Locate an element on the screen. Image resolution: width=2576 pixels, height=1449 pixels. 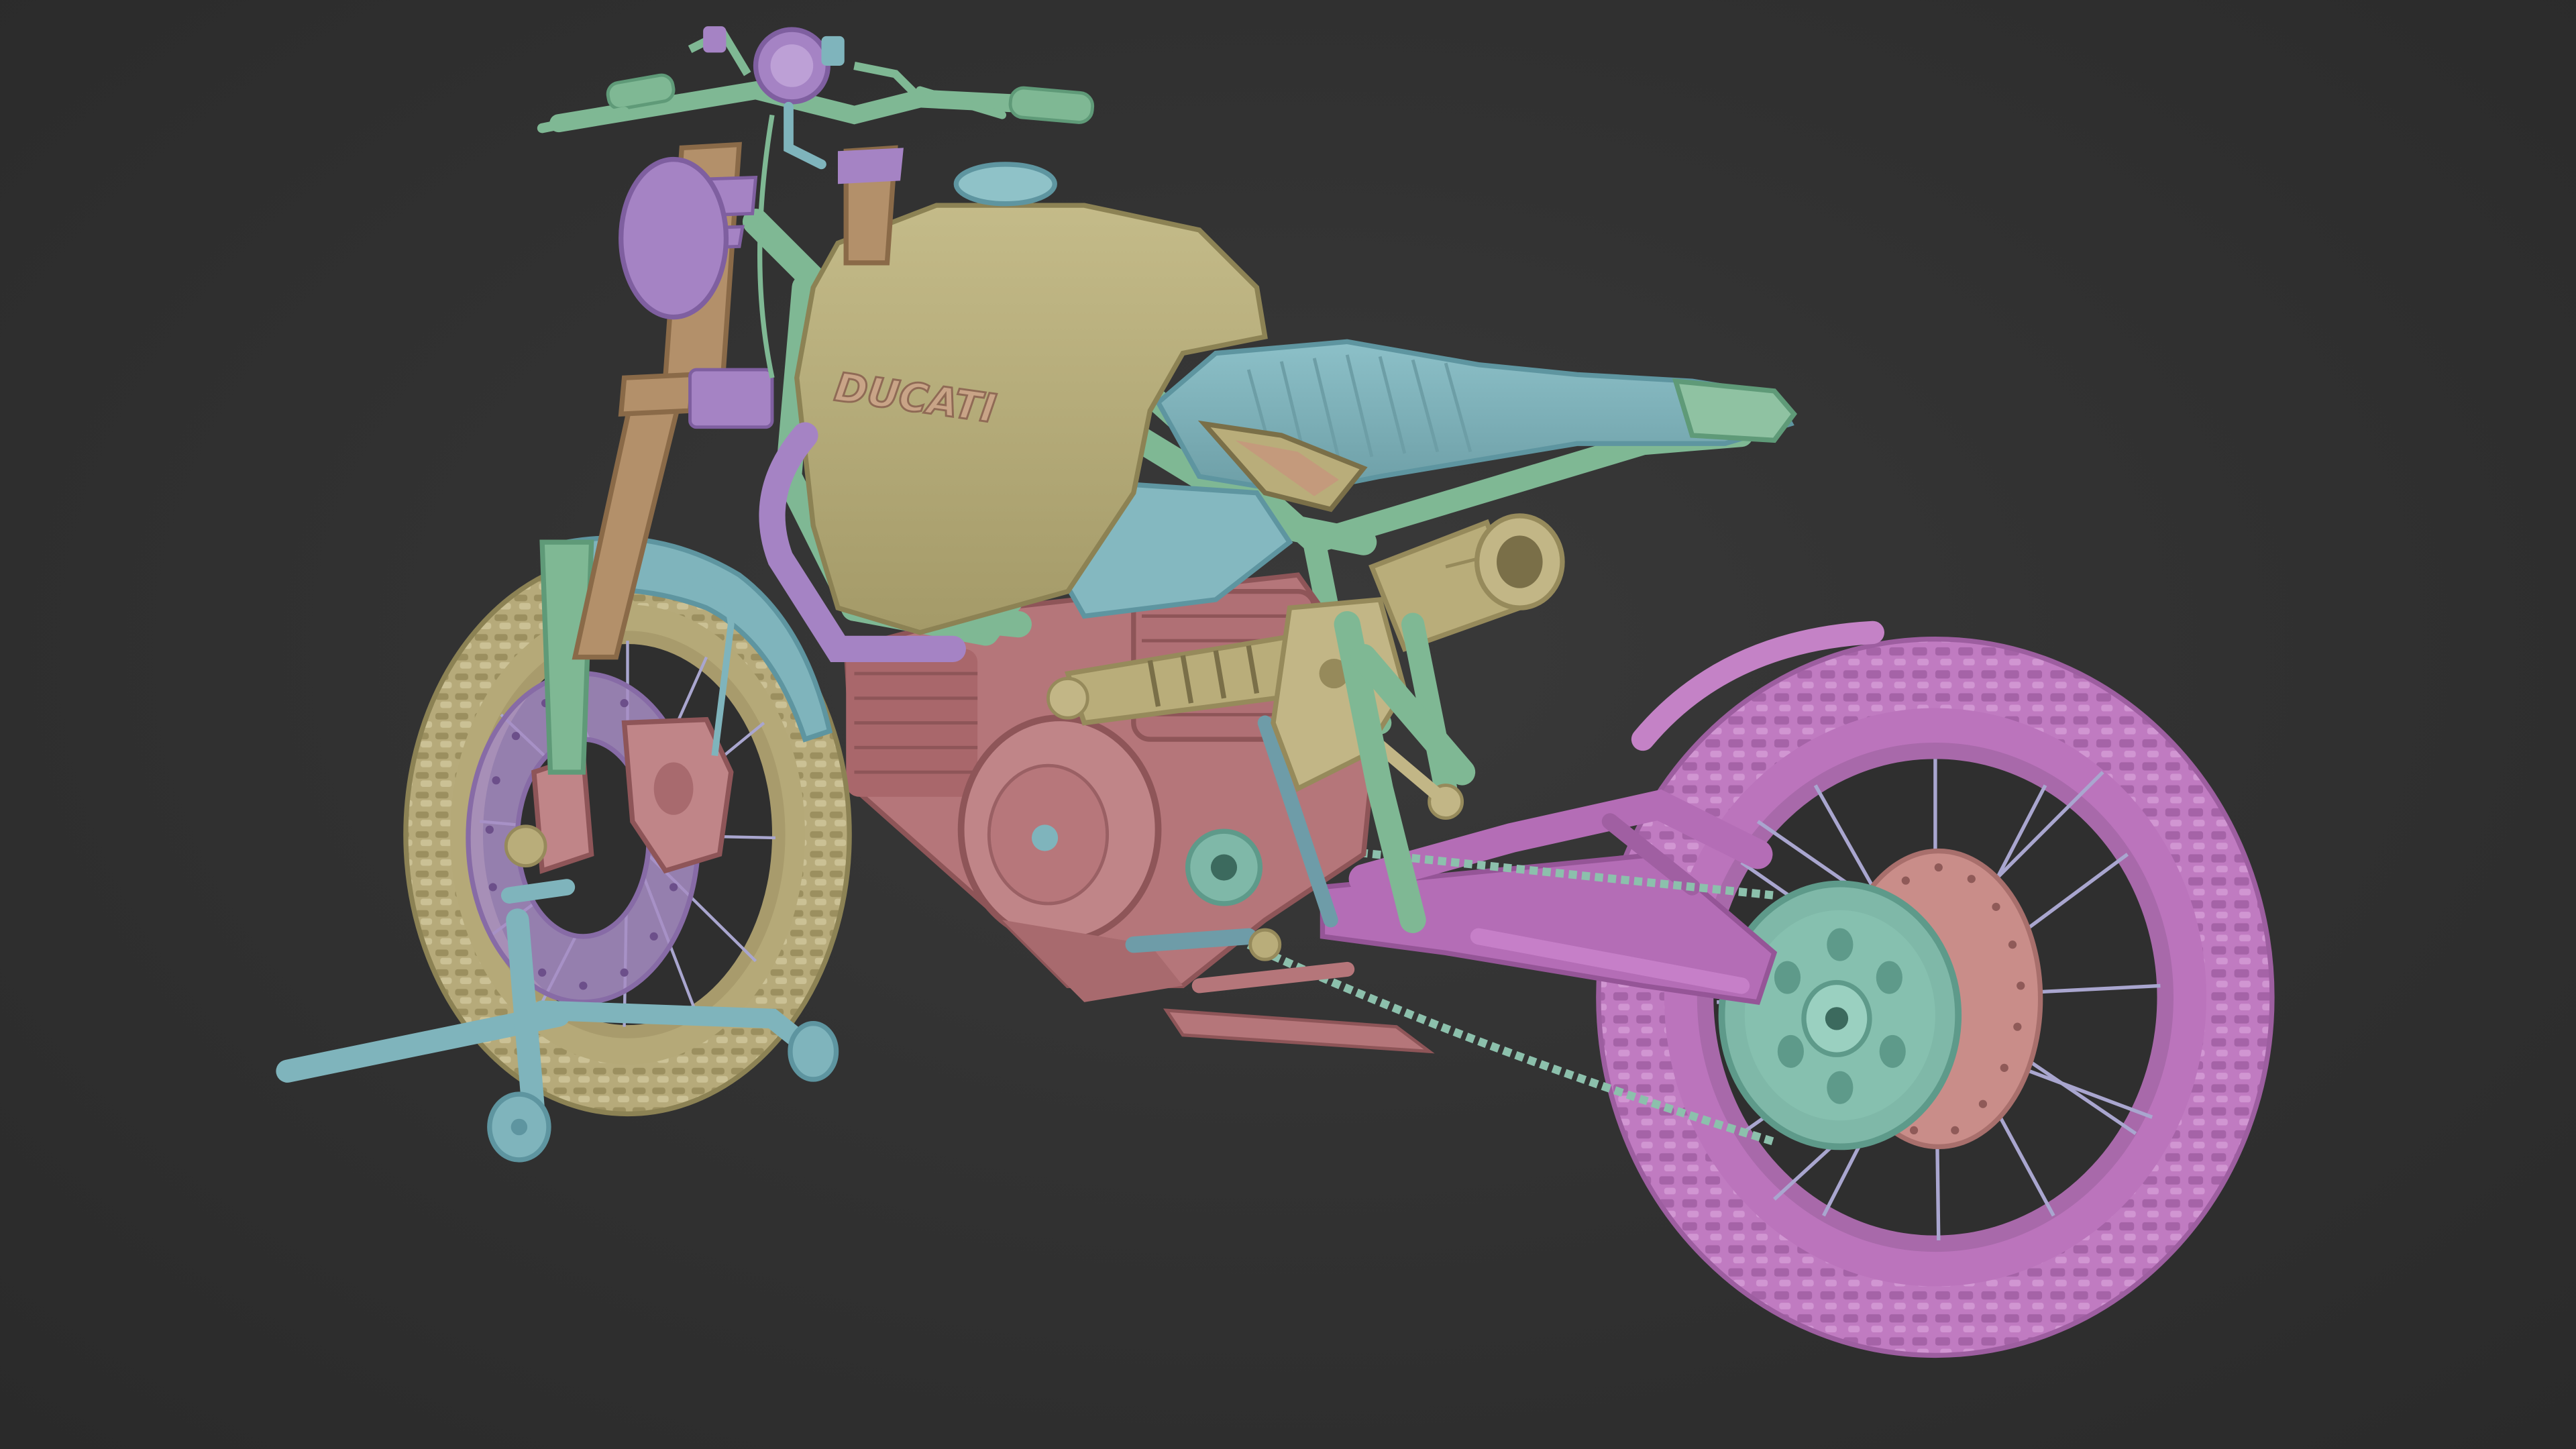
right-grip is located at coordinates (1051, 105).